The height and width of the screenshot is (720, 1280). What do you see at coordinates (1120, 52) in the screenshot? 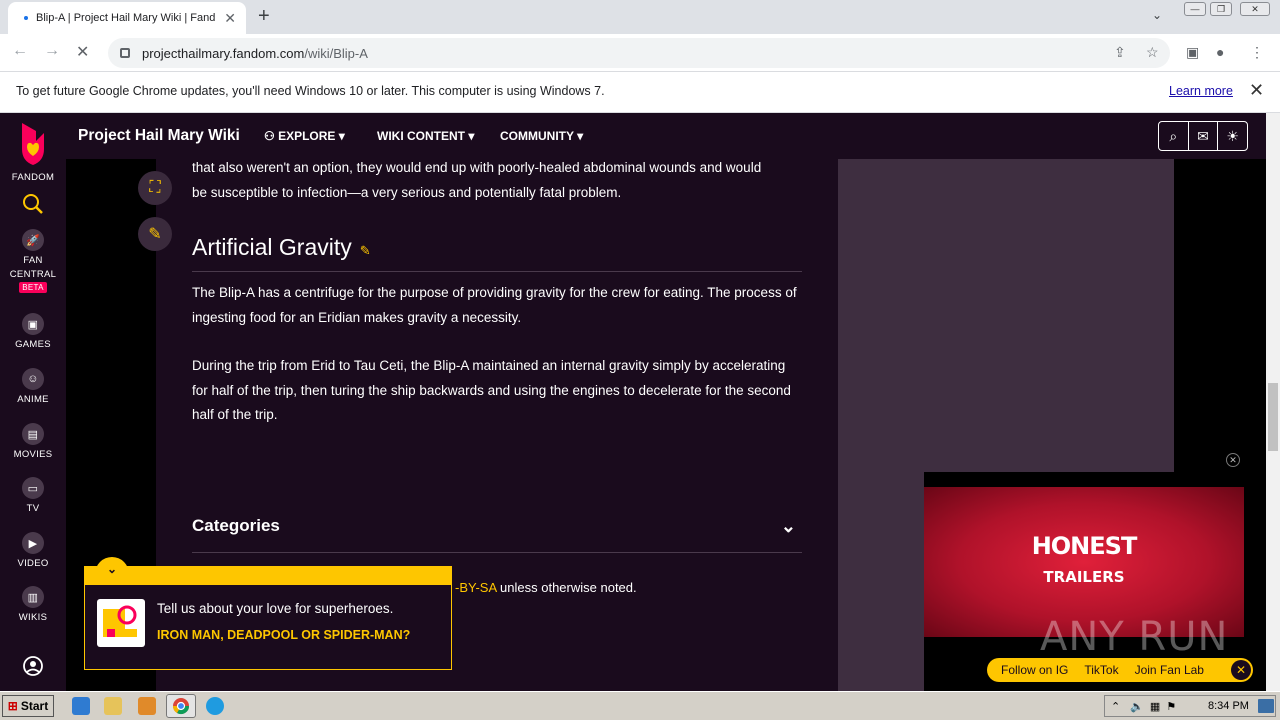
I see `share-icon: ⇪` at bounding box center [1120, 52].